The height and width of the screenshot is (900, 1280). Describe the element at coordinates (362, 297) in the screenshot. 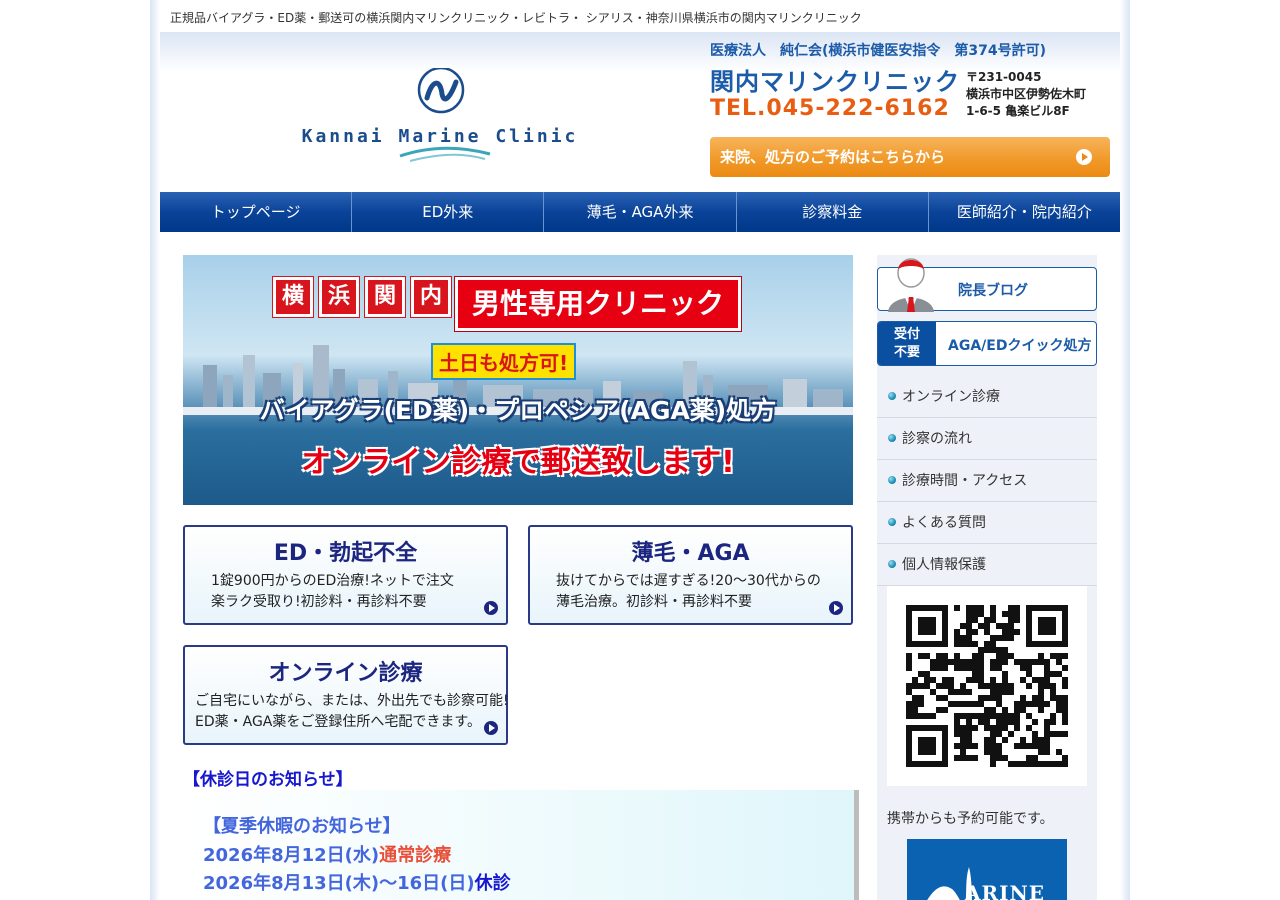

I see `hero-location-tags: 横 浜 関 内` at that location.